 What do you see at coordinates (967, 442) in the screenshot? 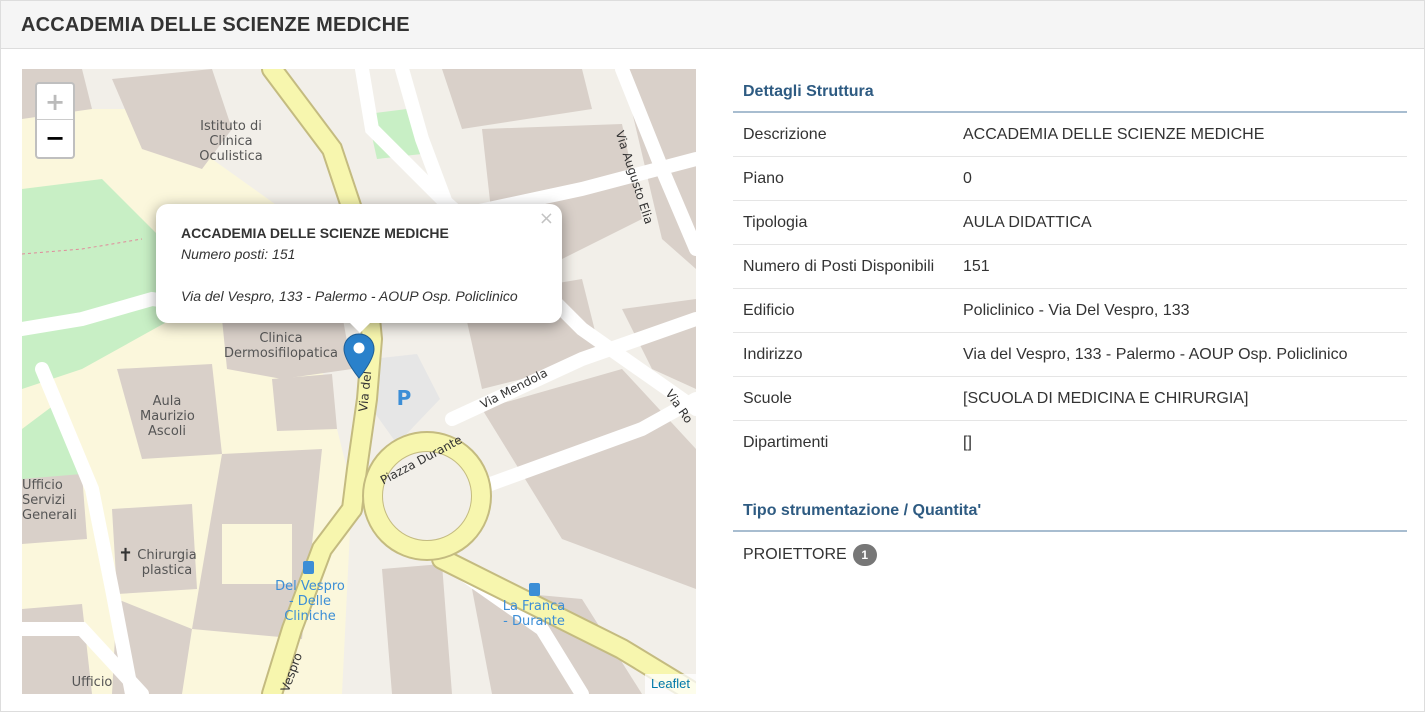
I see `row-value: []` at bounding box center [967, 442].